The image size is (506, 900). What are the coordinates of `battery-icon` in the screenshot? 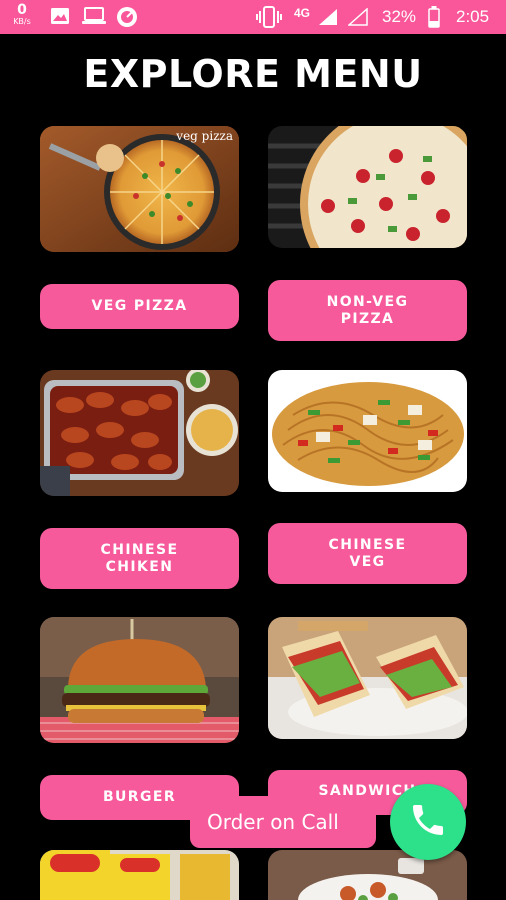 It's located at (434, 19).